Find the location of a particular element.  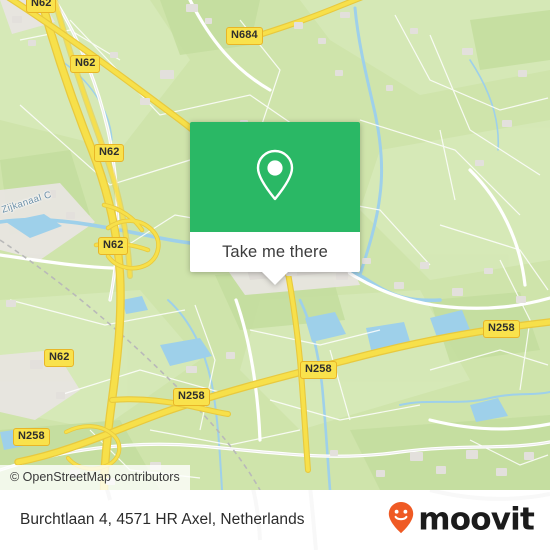

road-shield-n62-upper-left: N62 is located at coordinates (85, 64).